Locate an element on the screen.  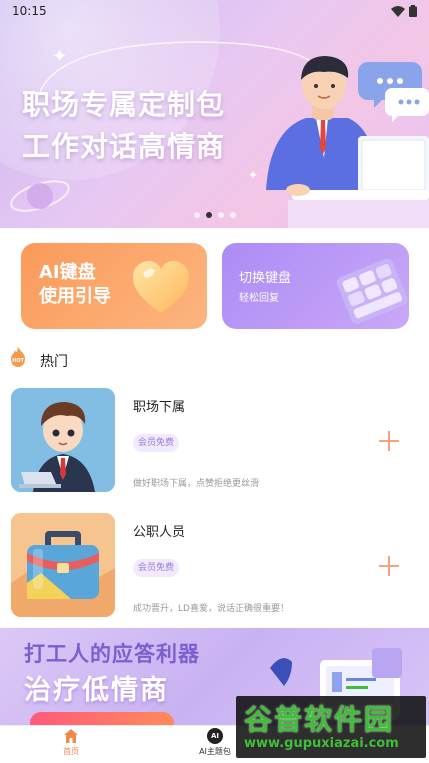
watermark-title: 谷普软件园 is located at coordinates (319, 719).